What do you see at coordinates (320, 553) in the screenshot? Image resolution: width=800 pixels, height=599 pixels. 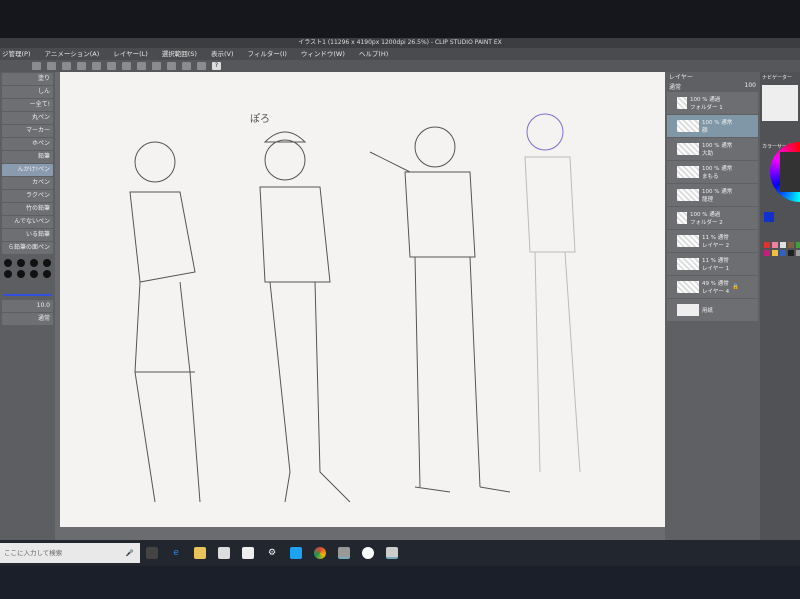 I see `chrome-icon` at bounding box center [320, 553].